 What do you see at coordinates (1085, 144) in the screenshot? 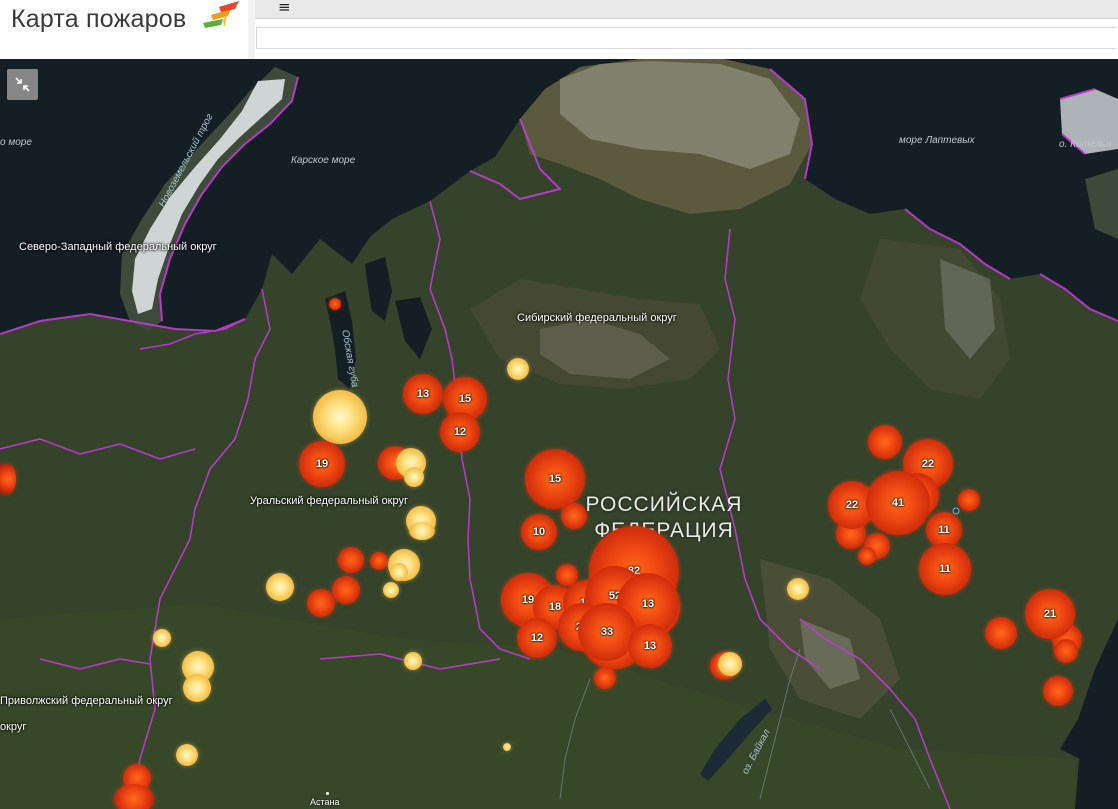
I see `kotelny-island-label: о. Котельн` at bounding box center [1085, 144].